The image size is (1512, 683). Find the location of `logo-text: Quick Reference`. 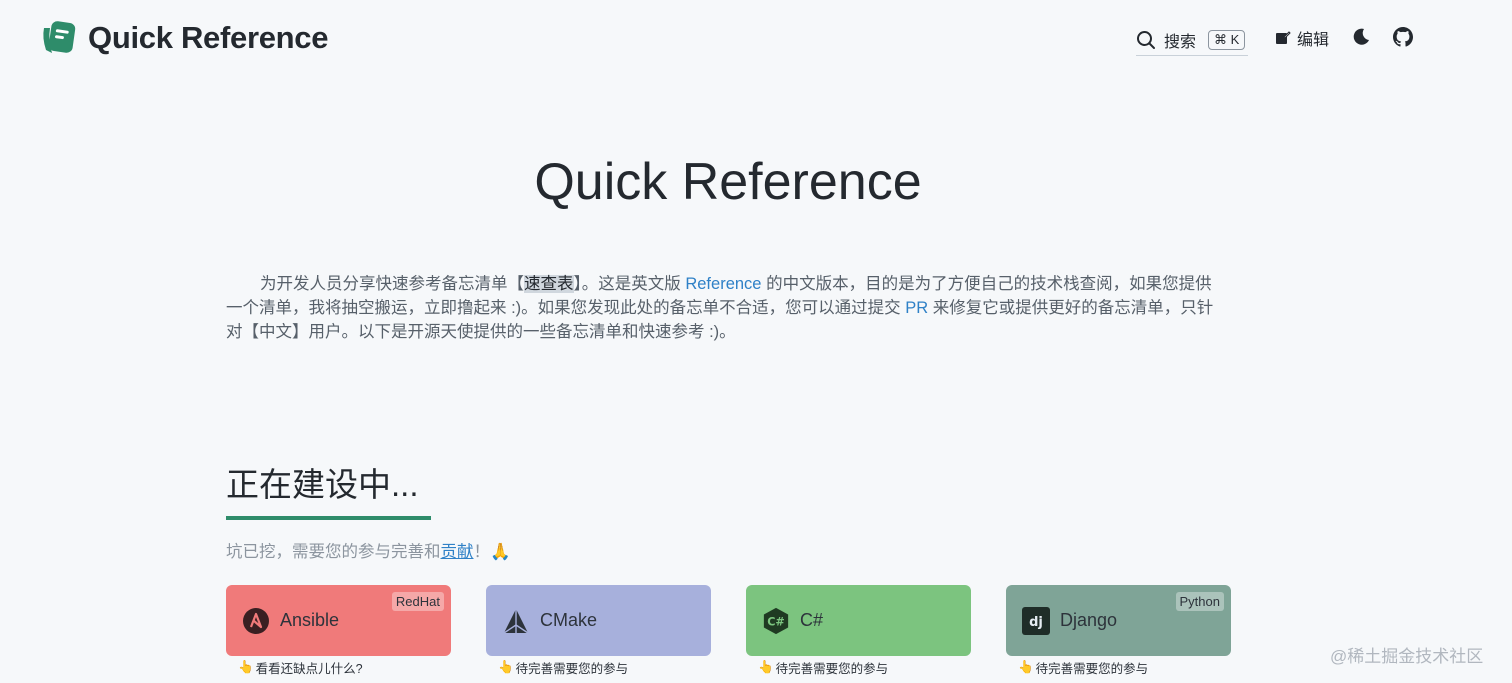

logo-text: Quick Reference is located at coordinates (208, 37).